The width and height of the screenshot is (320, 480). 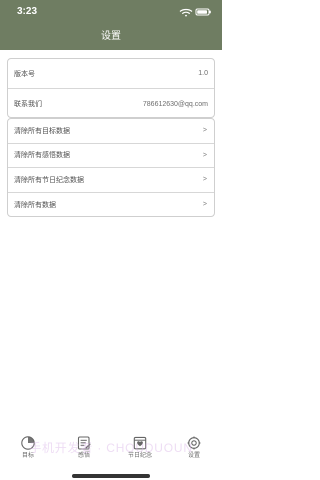 What do you see at coordinates (28, 104) in the screenshot?
I see `contact-label: 联系我们` at bounding box center [28, 104].